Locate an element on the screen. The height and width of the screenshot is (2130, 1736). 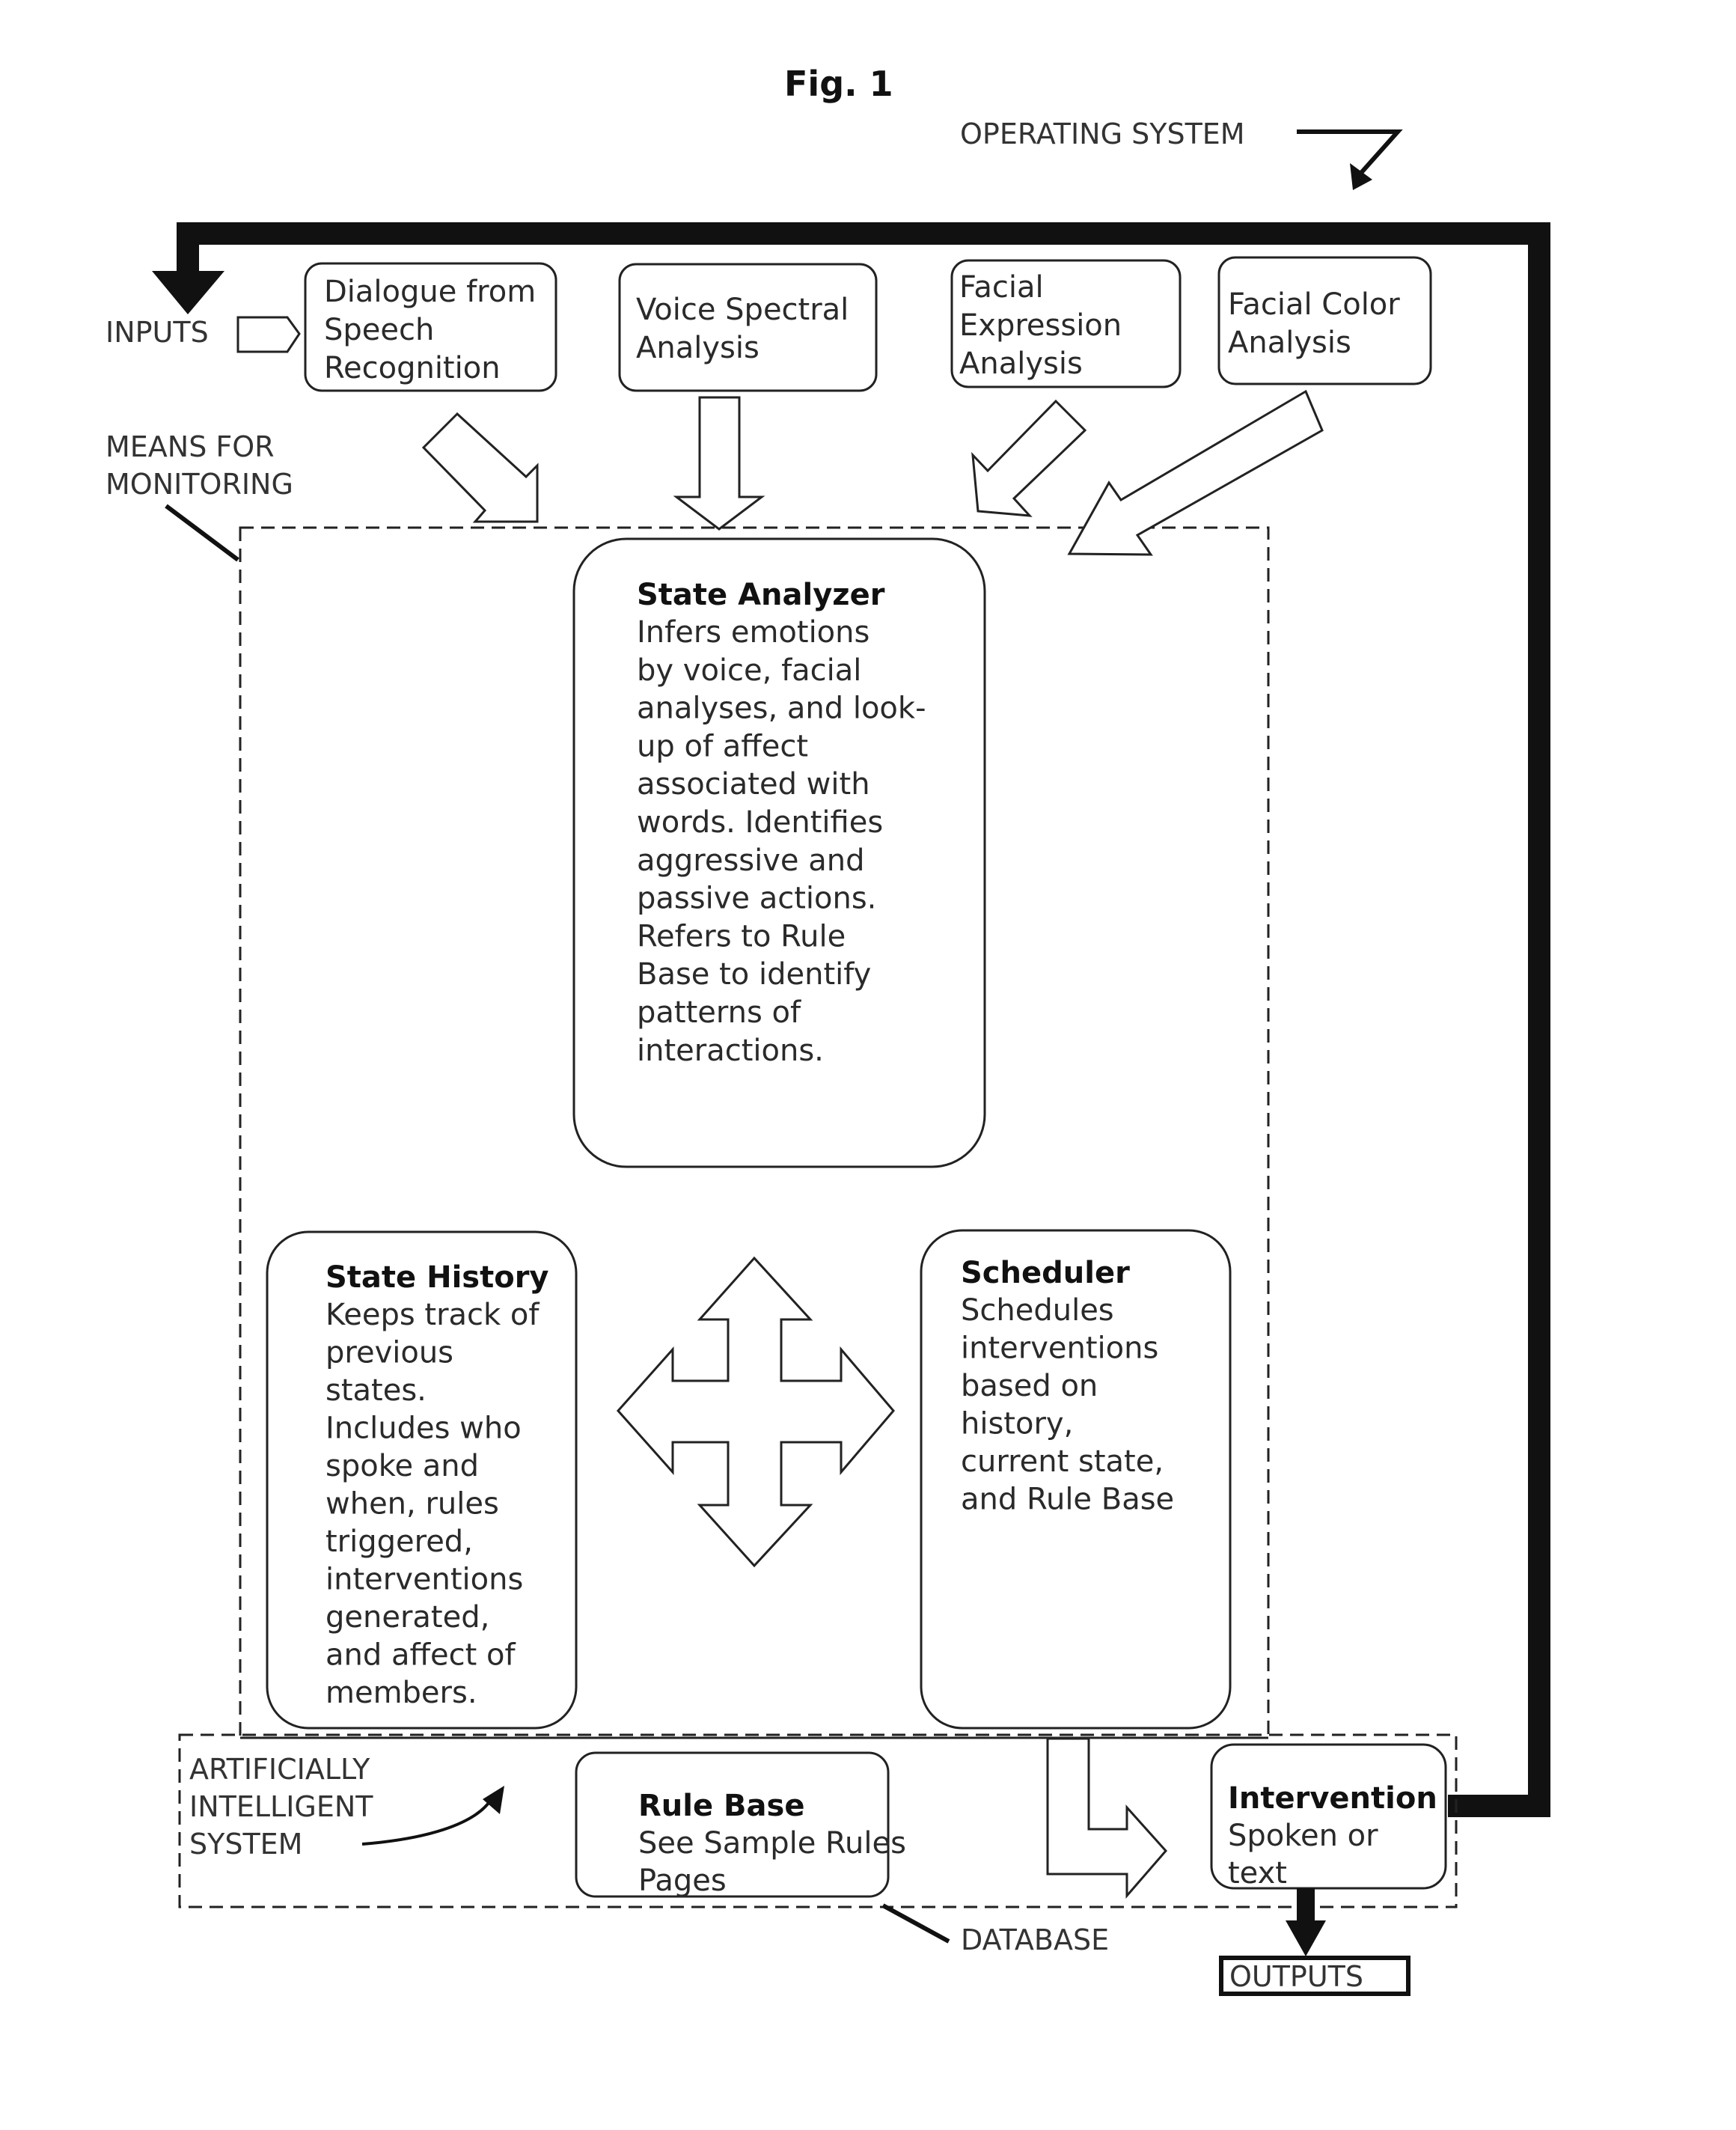
body-line: history, is located at coordinates (1017, 1424).